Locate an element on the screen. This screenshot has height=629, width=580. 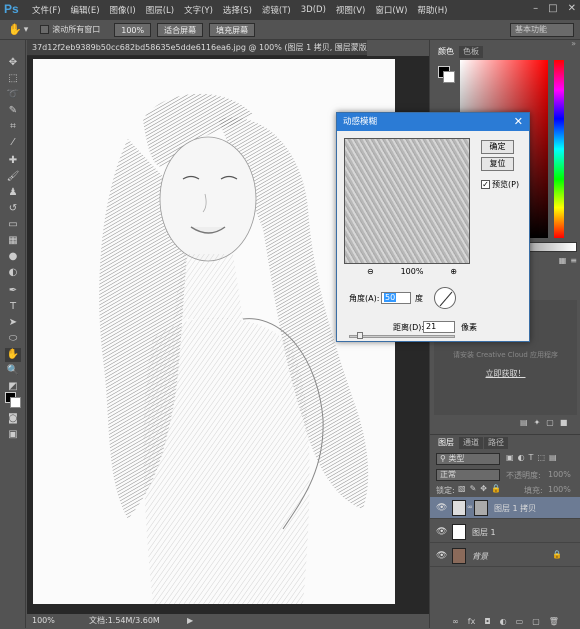
ok-button: 确定 is located at coordinates (497, 147).